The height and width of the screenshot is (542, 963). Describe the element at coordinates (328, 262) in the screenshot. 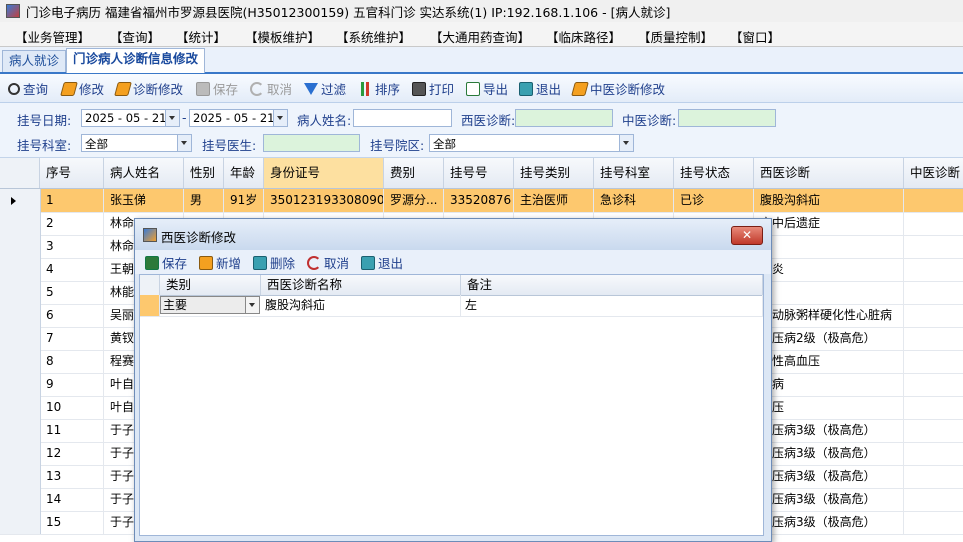

I see `dialog-cancel-button: 取消` at that location.